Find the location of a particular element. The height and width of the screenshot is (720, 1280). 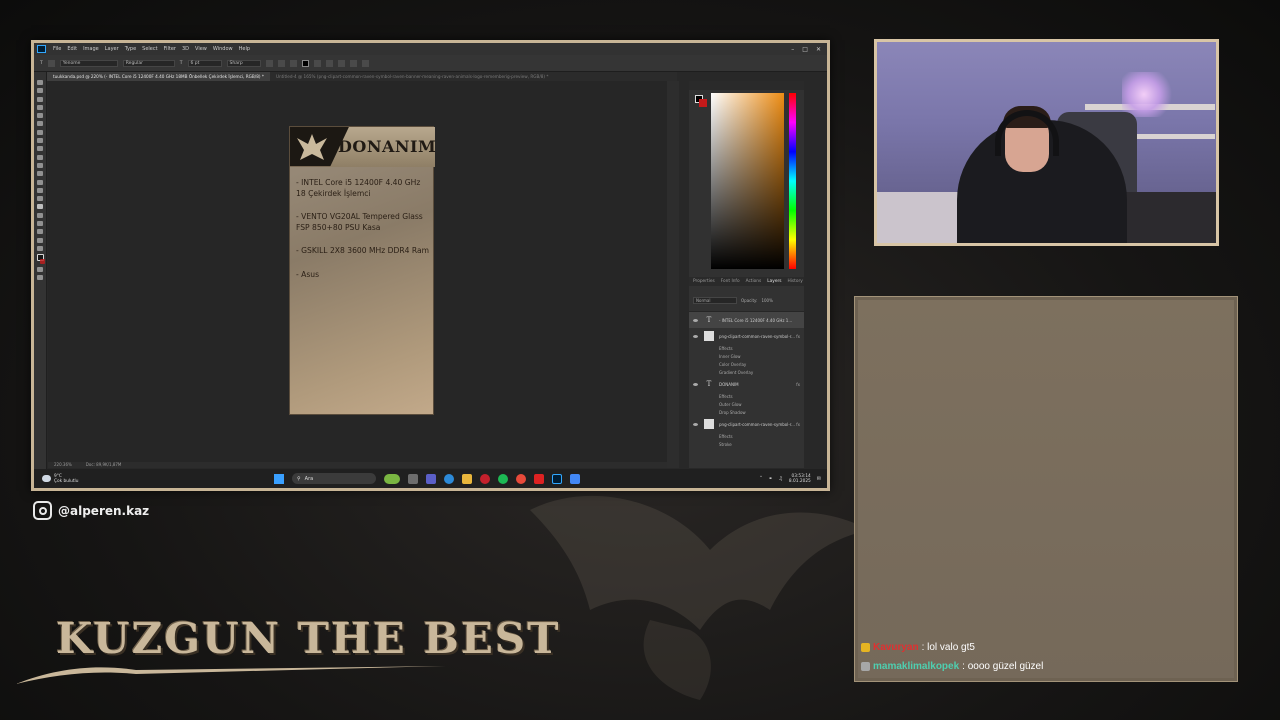

align-left-icon is located at coordinates (269, 63).